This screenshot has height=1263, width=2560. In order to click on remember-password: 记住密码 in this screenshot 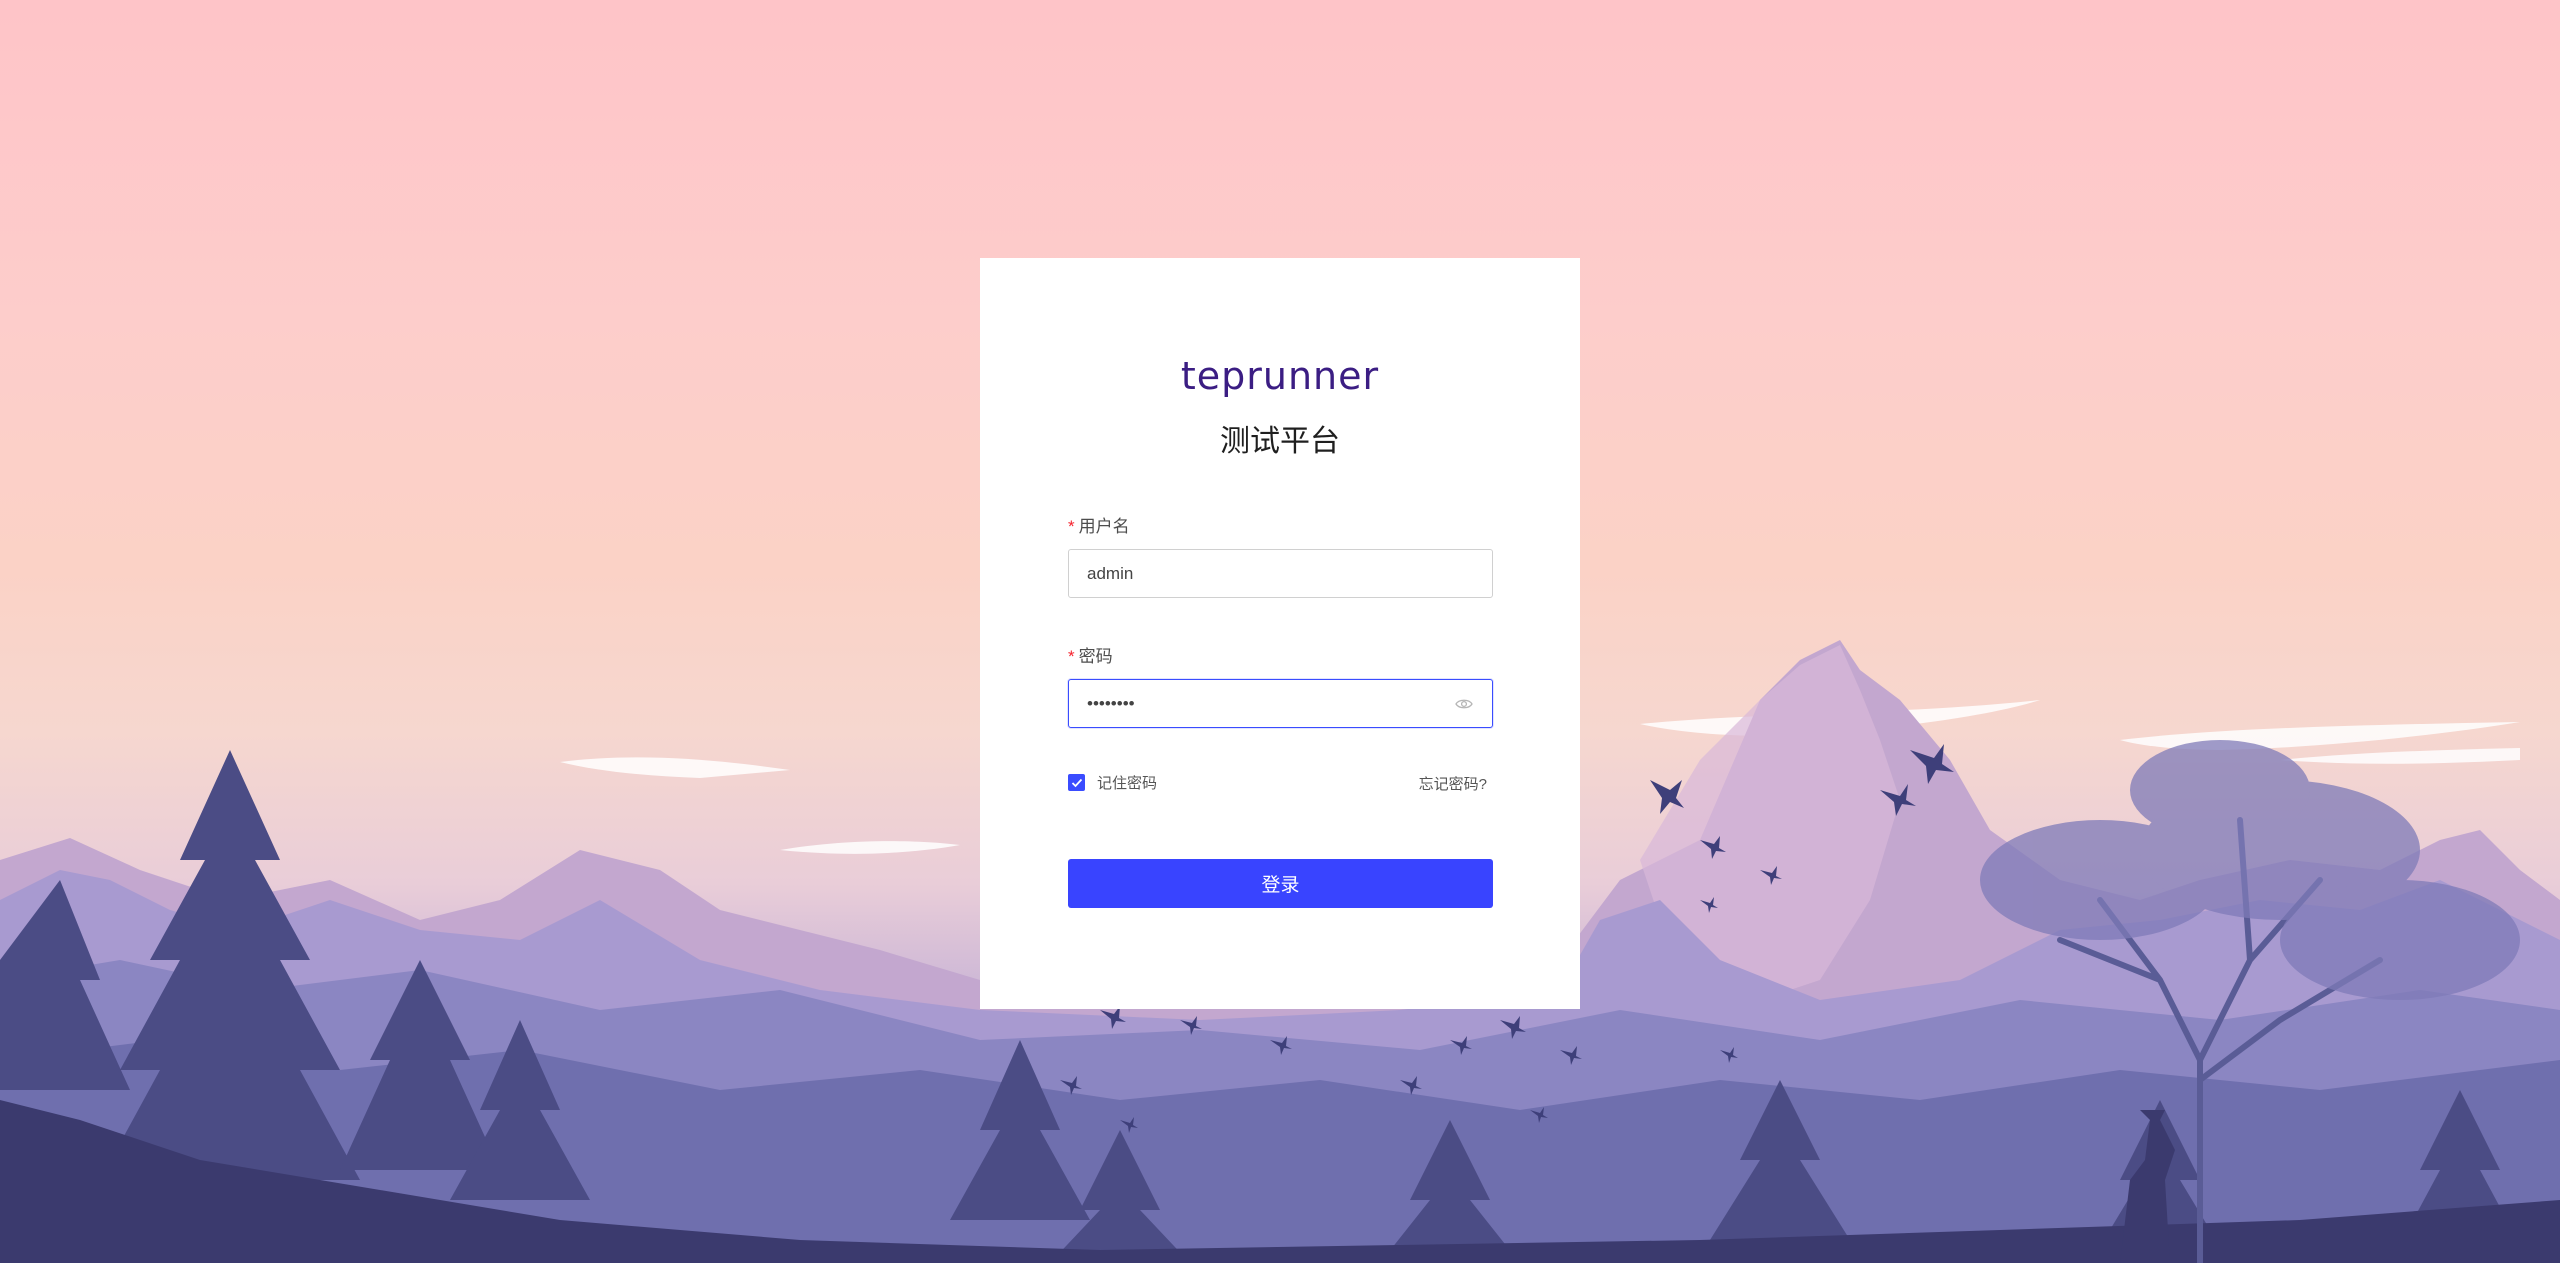, I will do `click(1112, 782)`.